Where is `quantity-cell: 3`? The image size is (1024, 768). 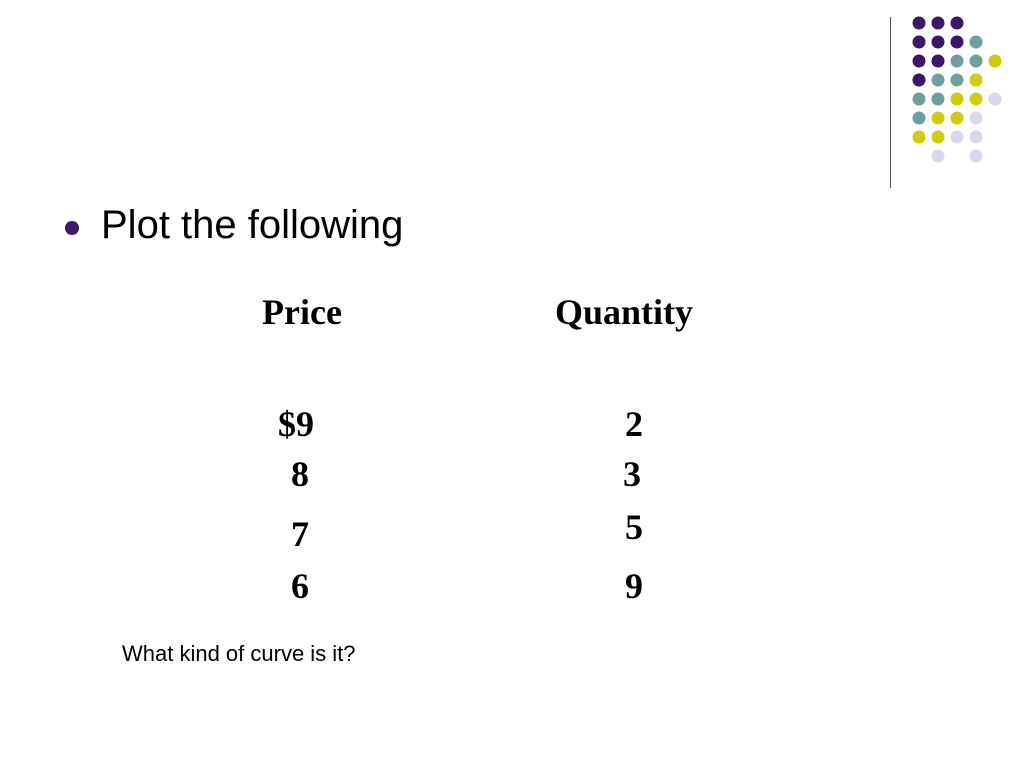 quantity-cell: 3 is located at coordinates (632, 474).